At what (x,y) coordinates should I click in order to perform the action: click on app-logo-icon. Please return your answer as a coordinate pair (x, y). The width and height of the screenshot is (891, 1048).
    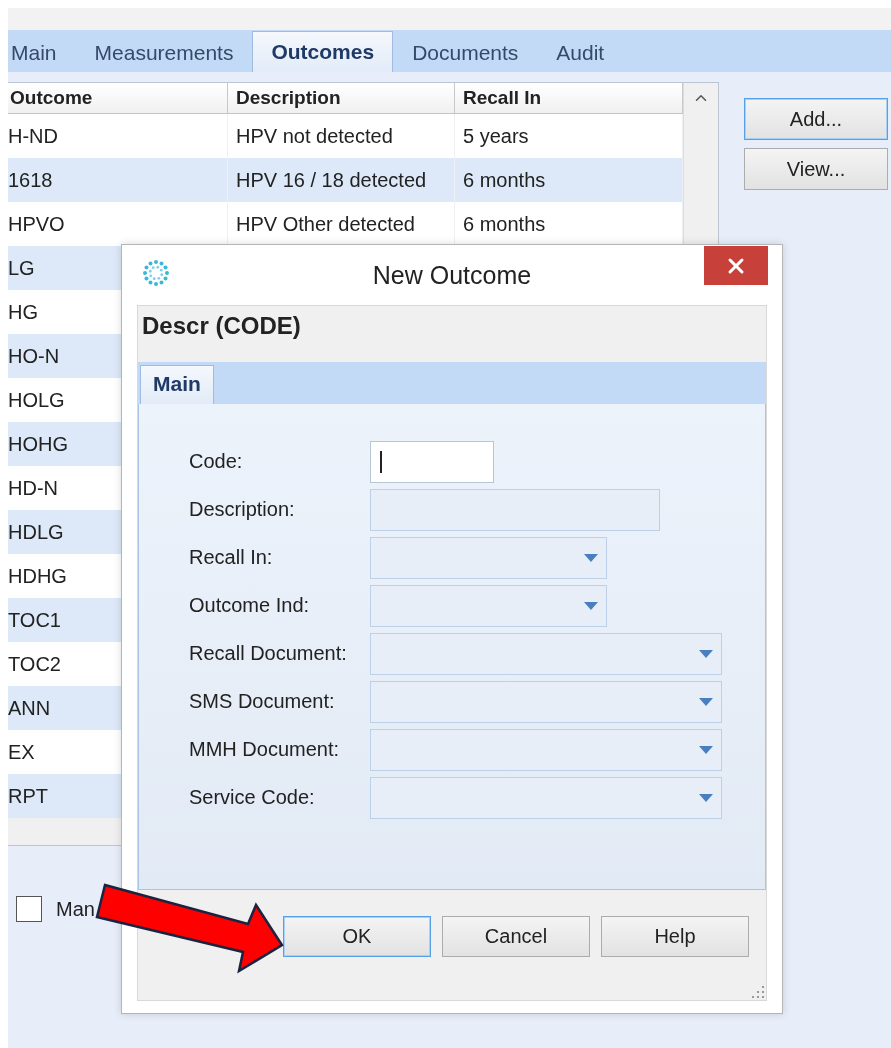
    Looking at the image, I should click on (156, 273).